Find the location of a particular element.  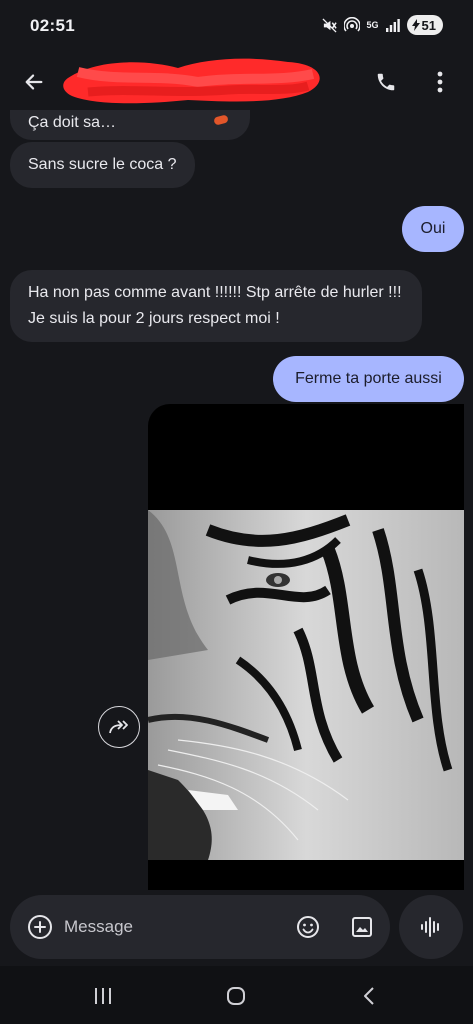

signal-icon is located at coordinates (392, 25).